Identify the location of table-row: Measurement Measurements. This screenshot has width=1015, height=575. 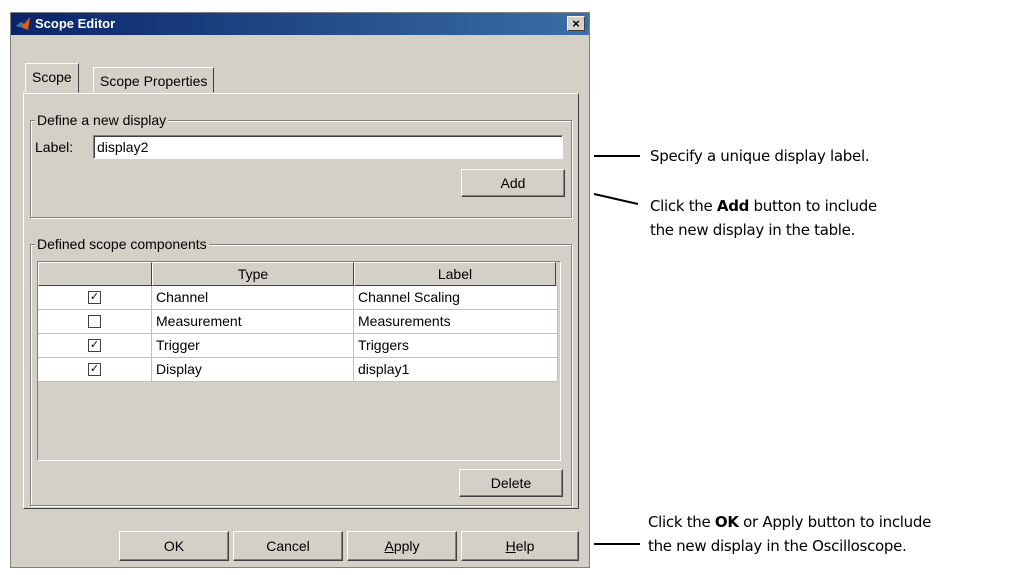
(298, 322).